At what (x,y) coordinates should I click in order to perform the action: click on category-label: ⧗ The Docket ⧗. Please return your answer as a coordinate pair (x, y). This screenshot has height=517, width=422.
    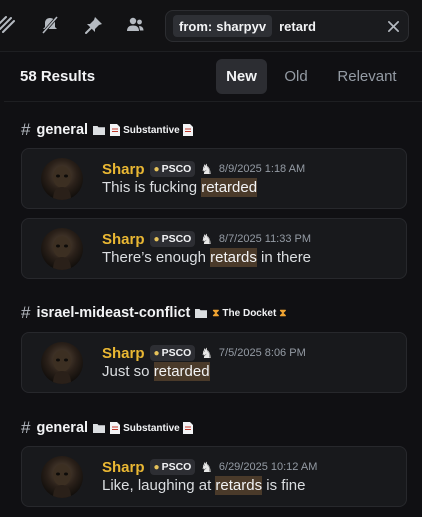
    Looking at the image, I should click on (249, 313).